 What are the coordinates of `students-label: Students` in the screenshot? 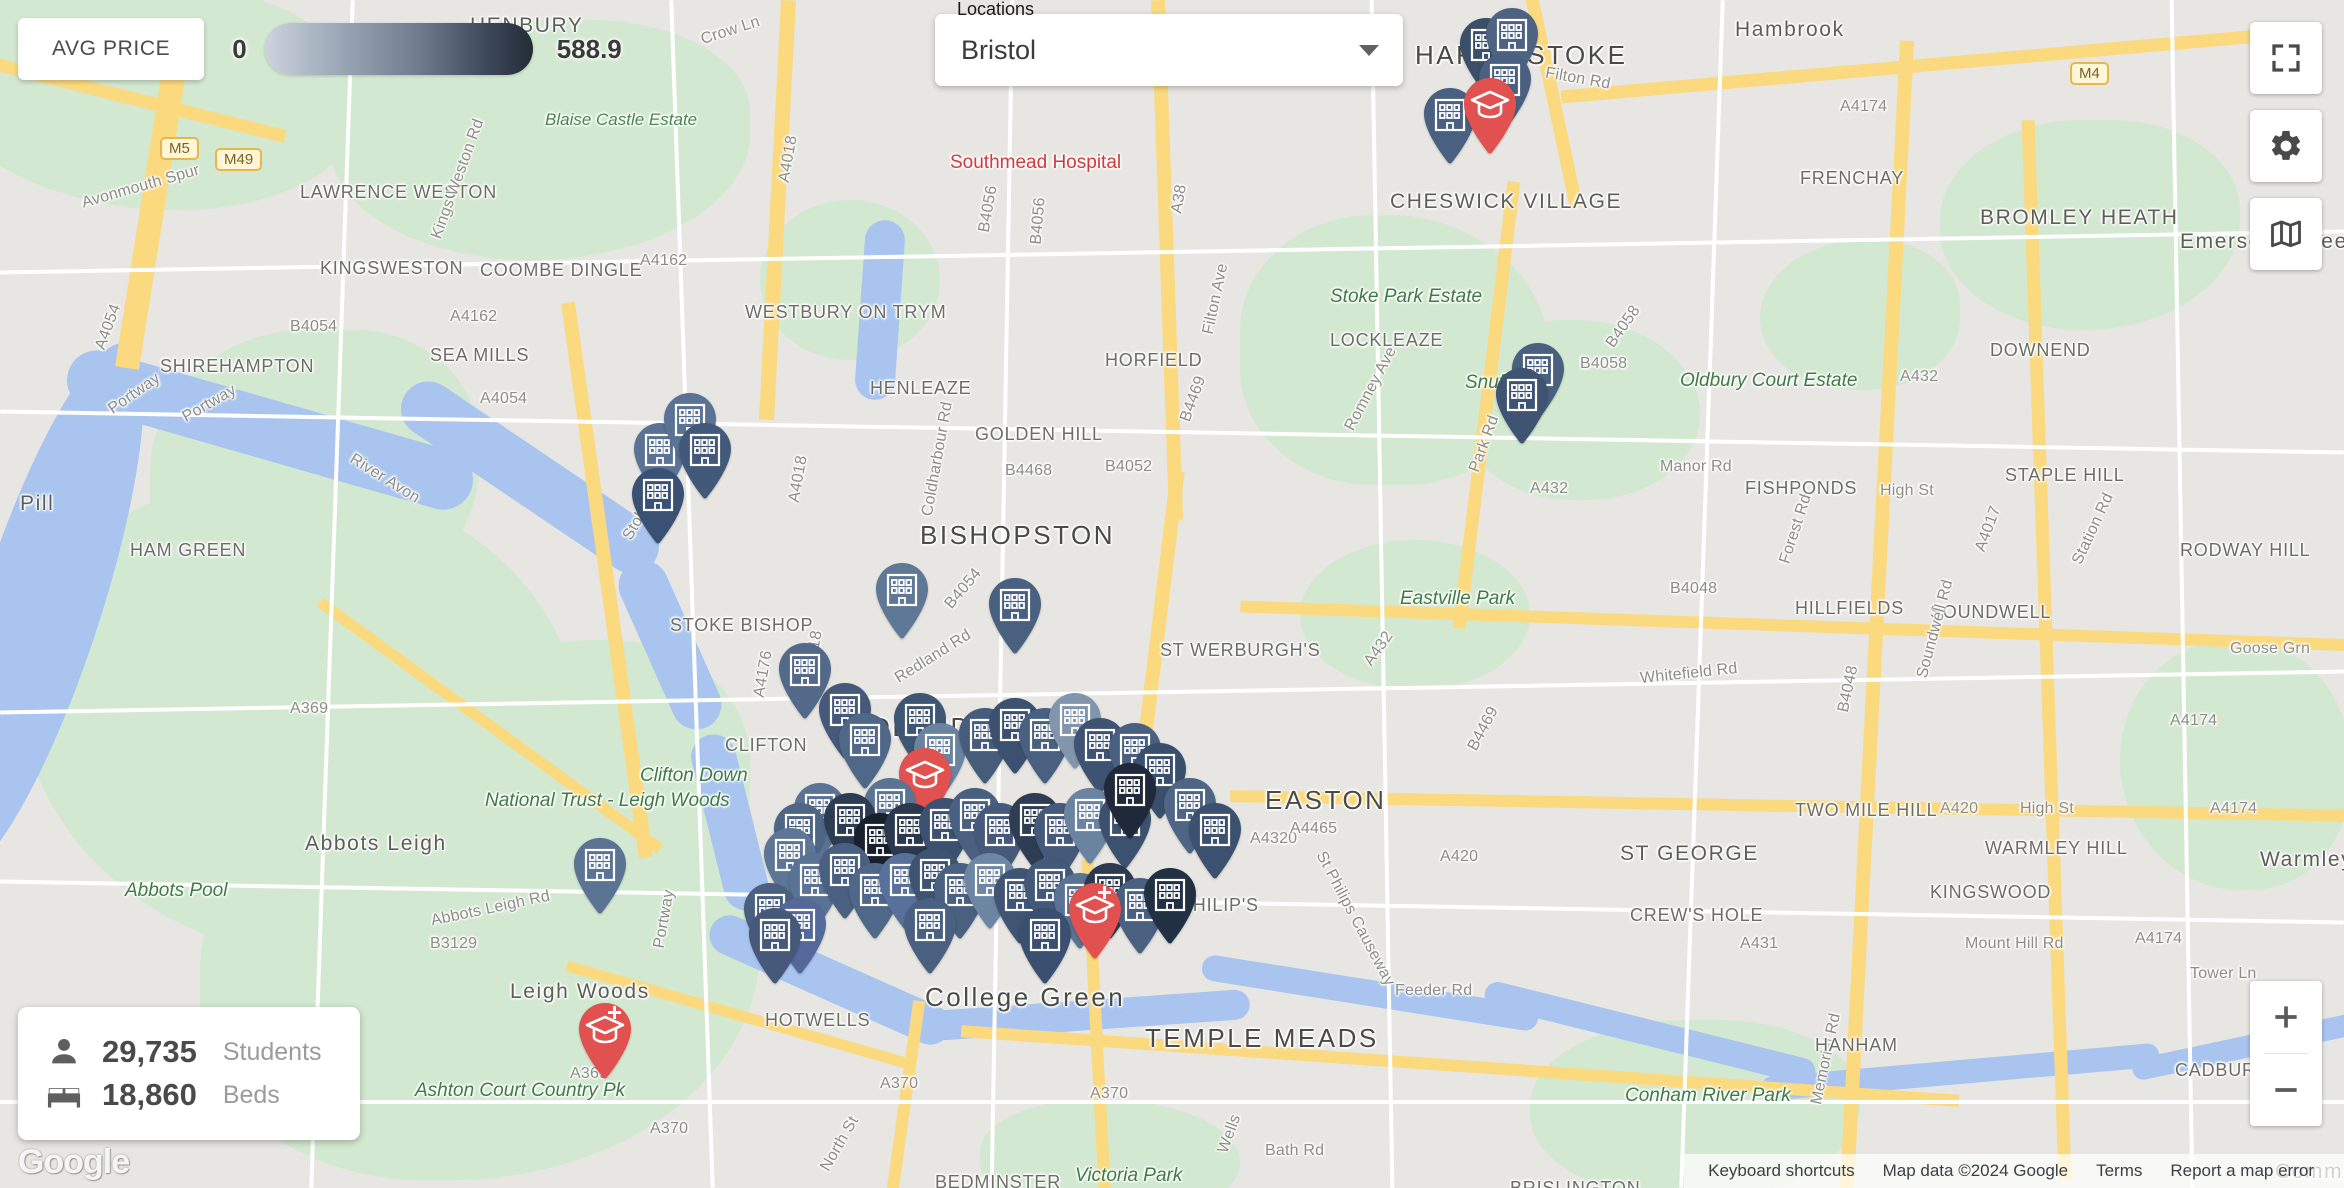 It's located at (272, 1051).